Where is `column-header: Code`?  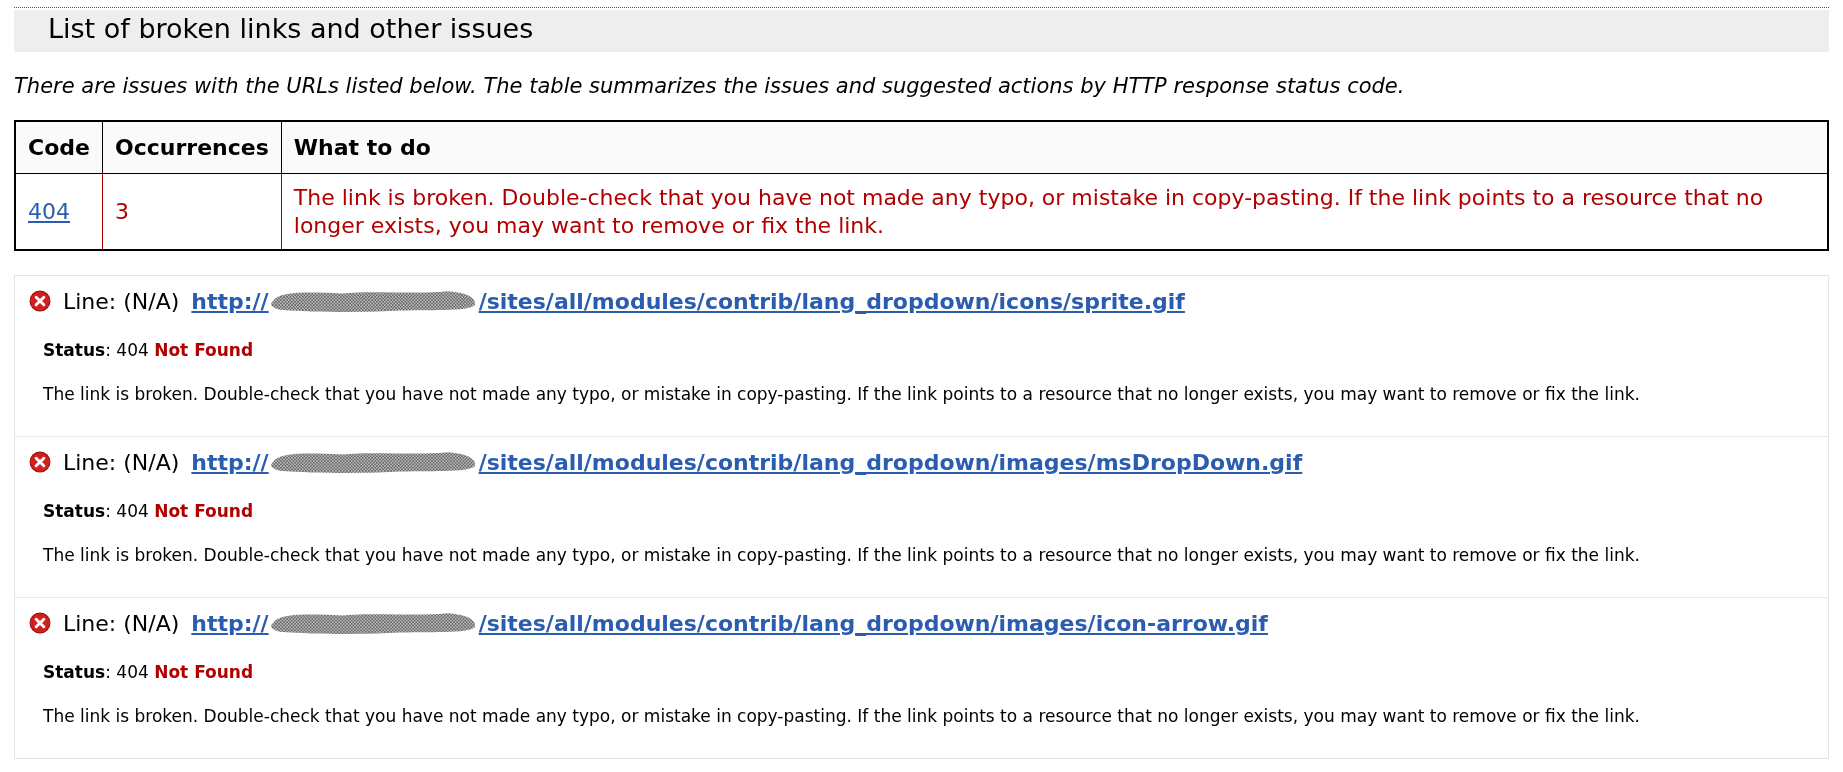 column-header: Code is located at coordinates (59, 147).